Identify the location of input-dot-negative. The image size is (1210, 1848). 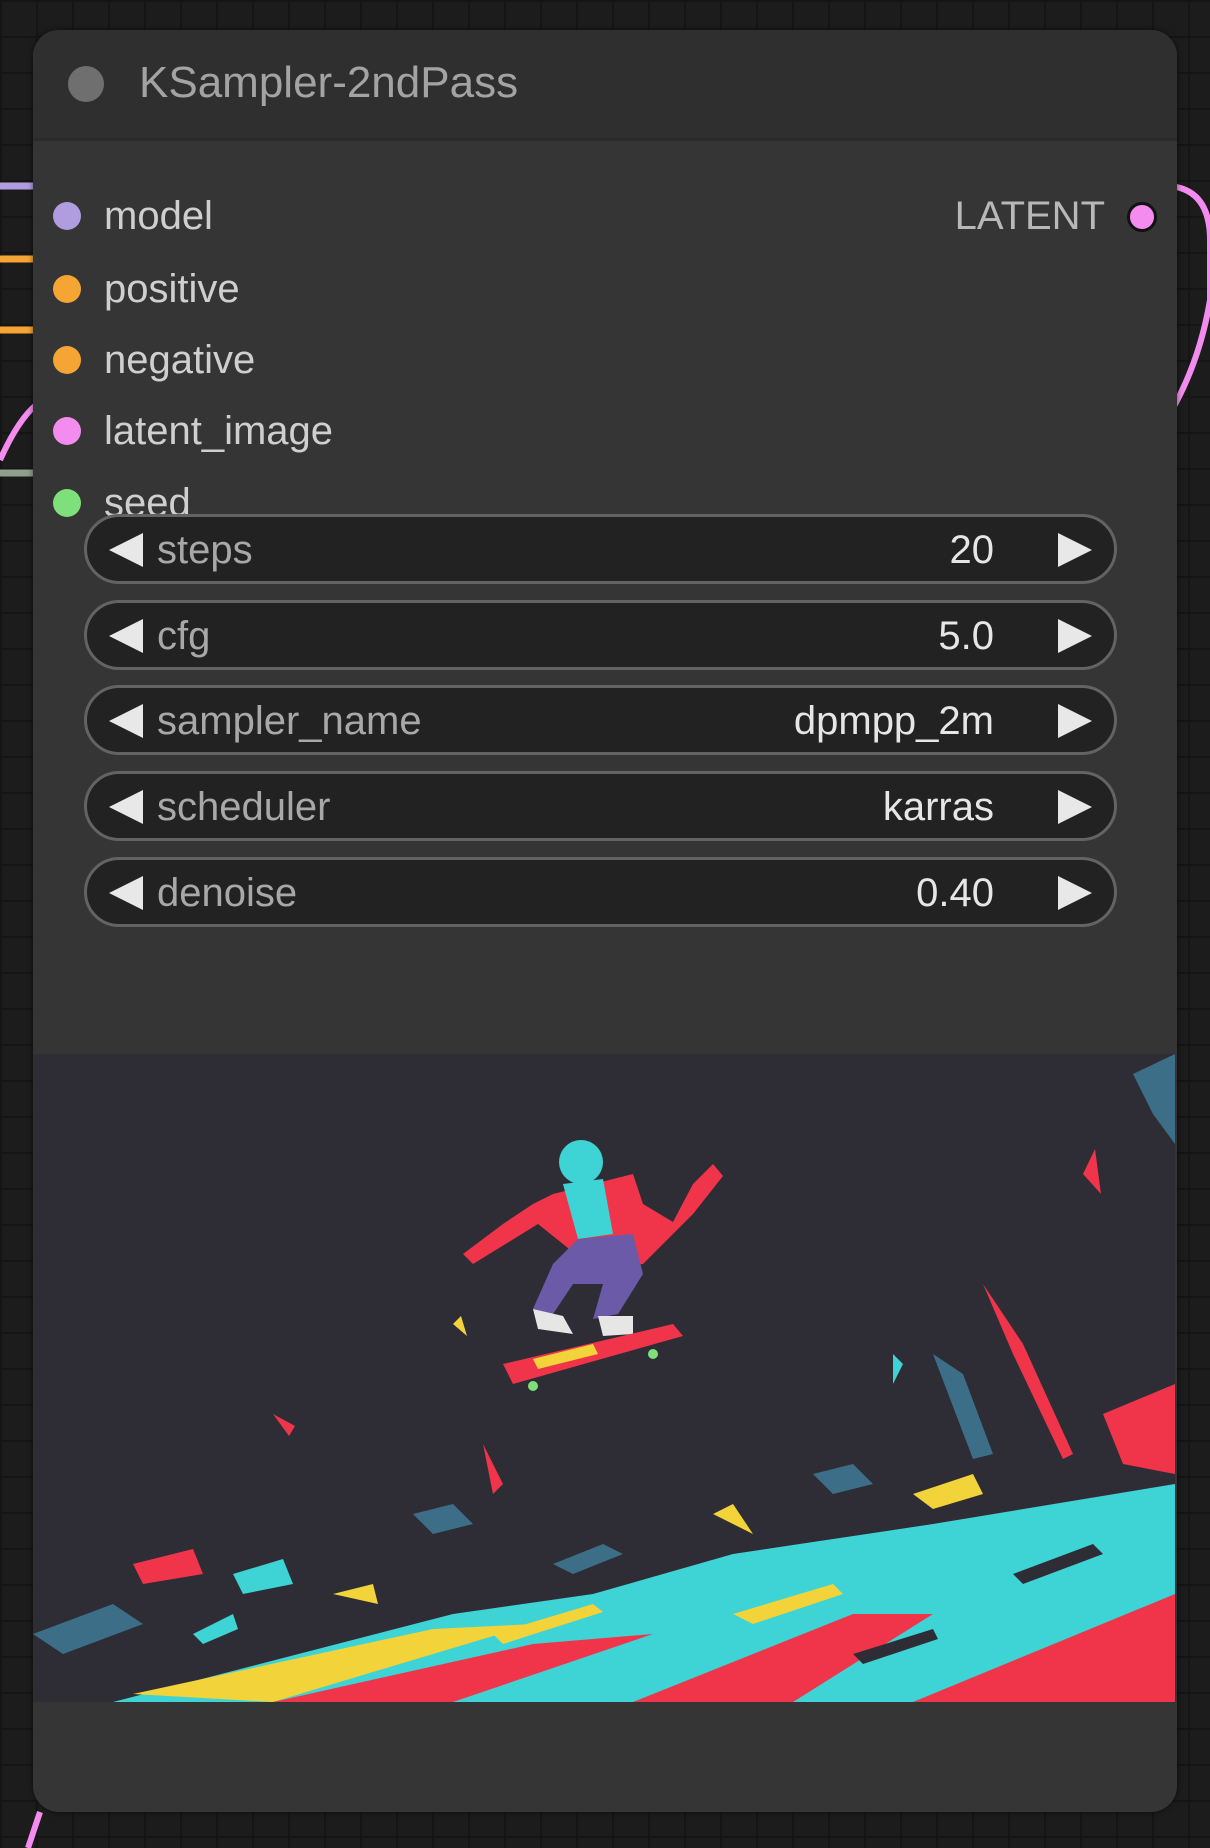
(67, 360).